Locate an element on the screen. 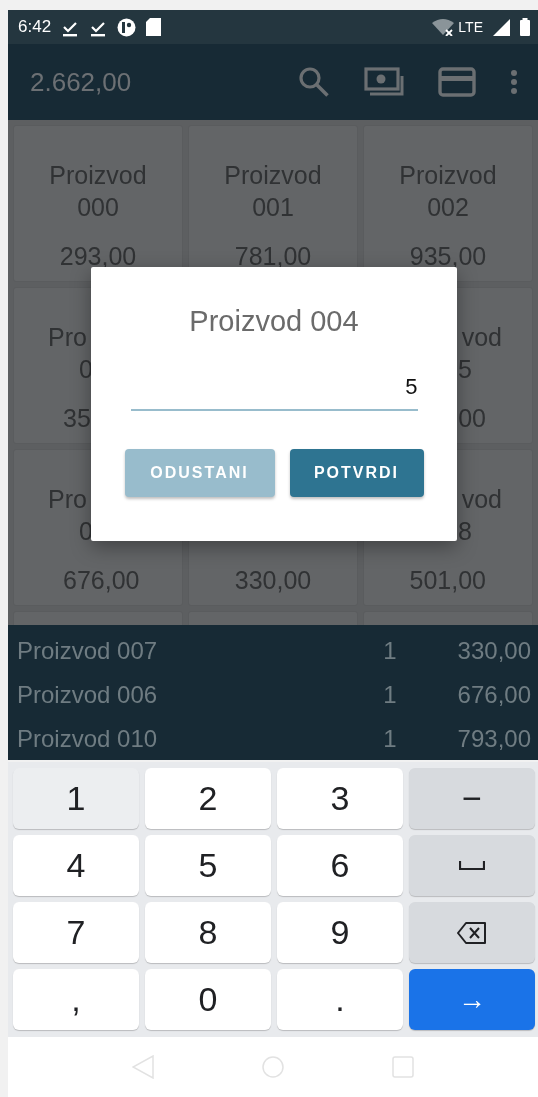  cart-item-amount: 676,00 is located at coordinates (493, 695).